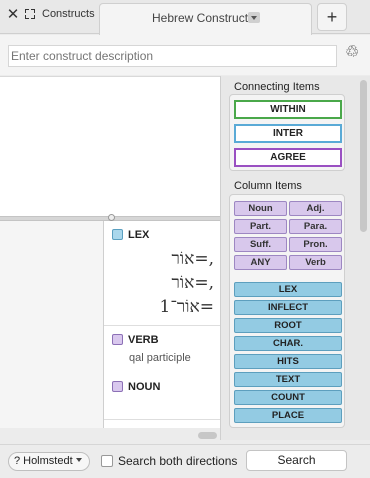  Describe the element at coordinates (117, 386) in the screenshot. I see `noun-swatch` at that location.